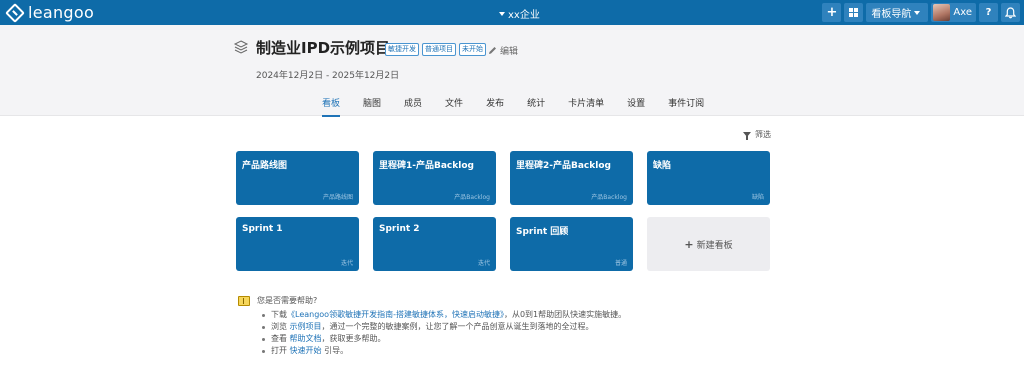 This screenshot has height=370, width=1024. Describe the element at coordinates (287, 300) in the screenshot. I see `help-title: 您是否需要帮助?` at that location.